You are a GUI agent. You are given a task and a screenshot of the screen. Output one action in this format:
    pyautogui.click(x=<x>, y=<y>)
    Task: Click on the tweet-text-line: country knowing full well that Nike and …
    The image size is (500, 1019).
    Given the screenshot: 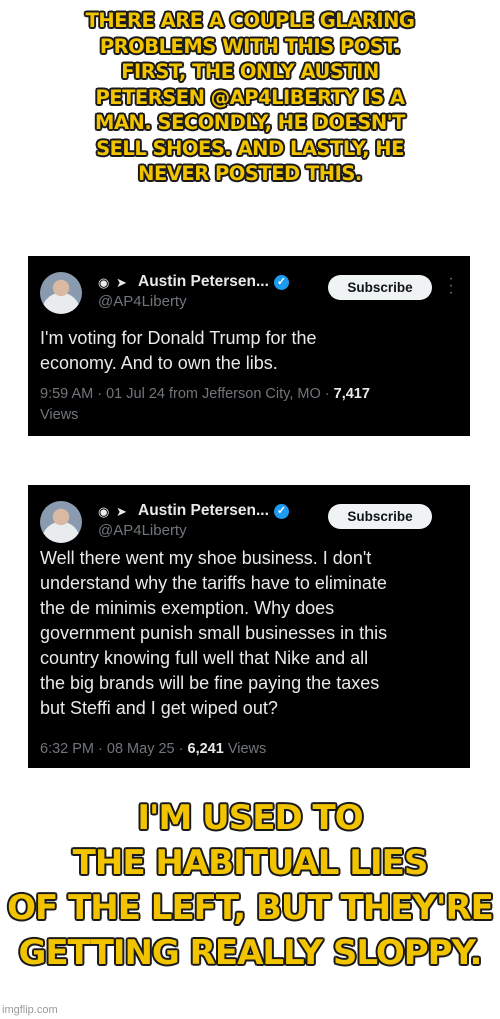 What is the action you would take?
    pyautogui.click(x=204, y=658)
    